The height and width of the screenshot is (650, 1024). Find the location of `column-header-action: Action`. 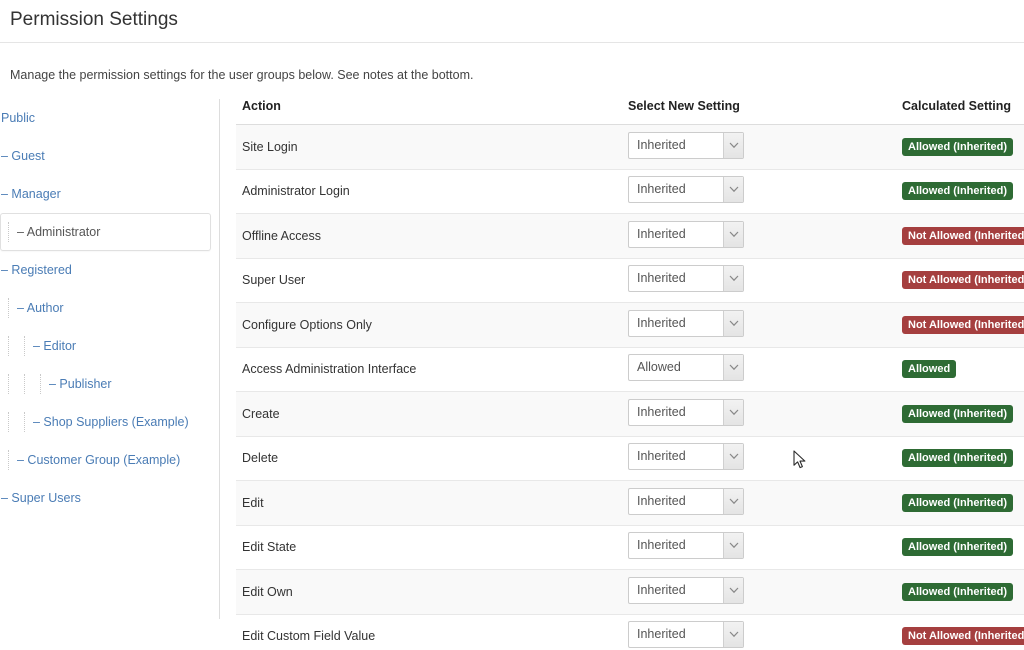

column-header-action: Action is located at coordinates (429, 112).